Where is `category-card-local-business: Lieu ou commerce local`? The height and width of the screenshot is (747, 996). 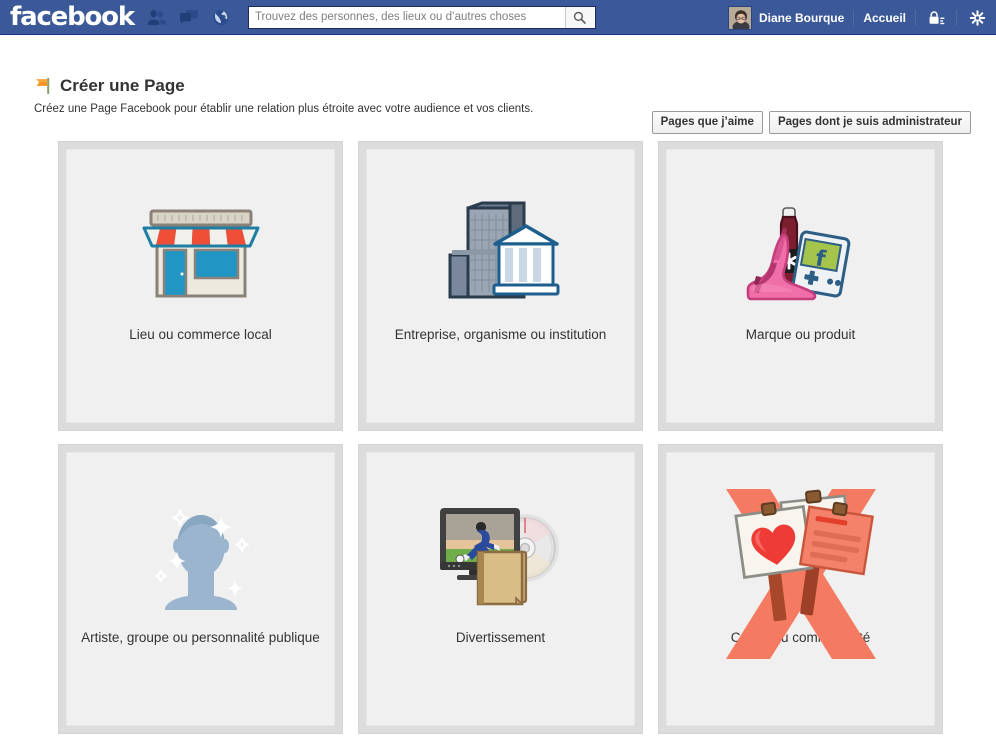
category-card-local-business: Lieu ou commerce local is located at coordinates (200, 286).